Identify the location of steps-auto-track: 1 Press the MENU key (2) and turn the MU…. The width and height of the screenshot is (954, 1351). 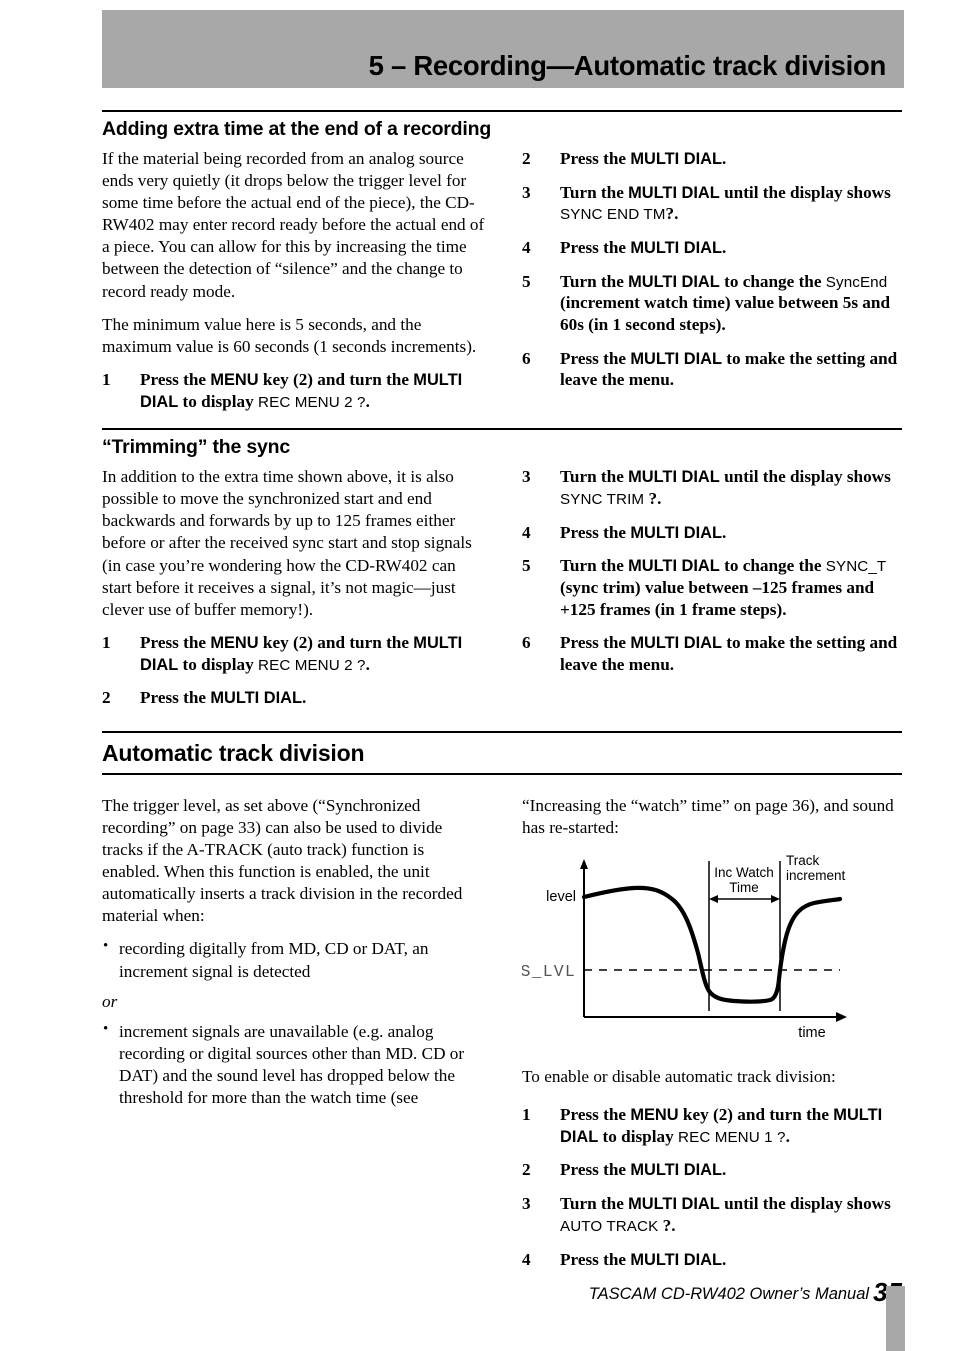
(712, 1187).